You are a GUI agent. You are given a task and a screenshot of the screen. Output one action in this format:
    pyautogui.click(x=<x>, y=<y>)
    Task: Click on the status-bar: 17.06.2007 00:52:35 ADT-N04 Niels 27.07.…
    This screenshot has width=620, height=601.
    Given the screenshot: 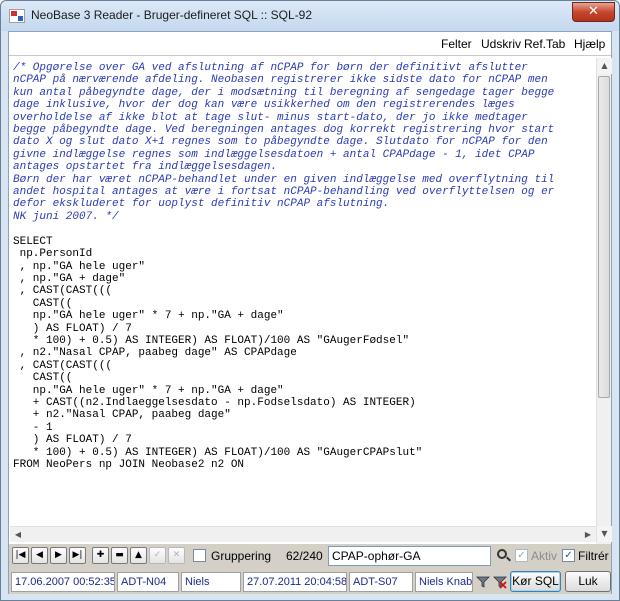 What is the action you would take?
    pyautogui.click(x=310, y=582)
    